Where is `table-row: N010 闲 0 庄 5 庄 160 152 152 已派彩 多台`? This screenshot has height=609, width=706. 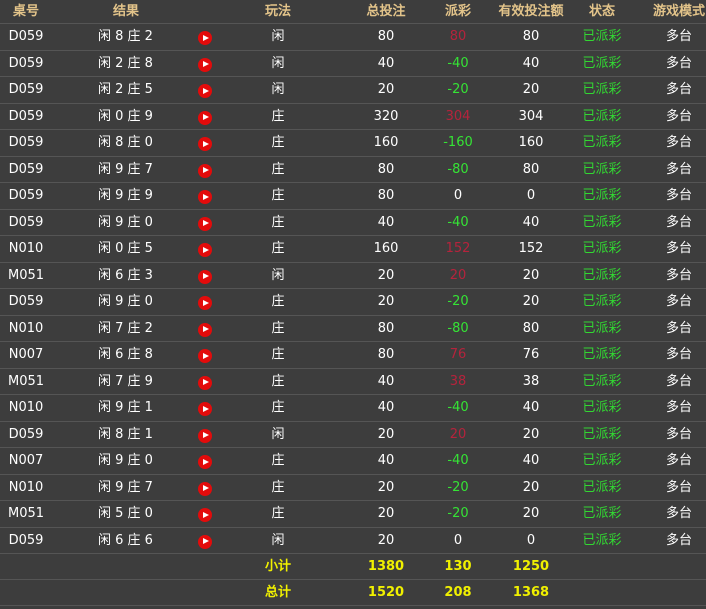
table-row: N010 闲 0 庄 5 庄 160 152 152 已派彩 多台 is located at coordinates (353, 249).